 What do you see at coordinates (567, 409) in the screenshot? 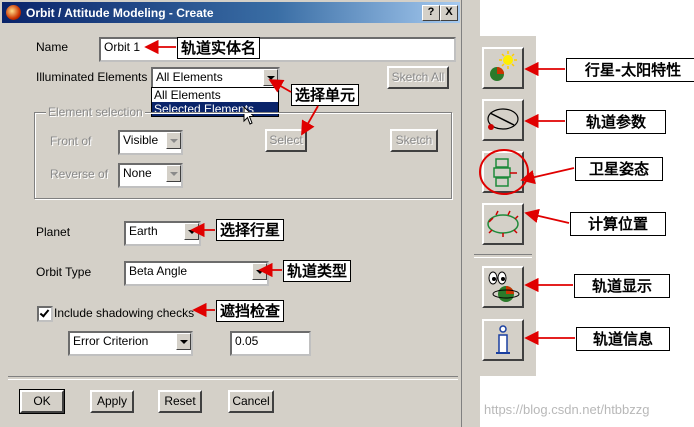
I see `watermark: https://blog.csdn.net/htbbzzg` at bounding box center [567, 409].